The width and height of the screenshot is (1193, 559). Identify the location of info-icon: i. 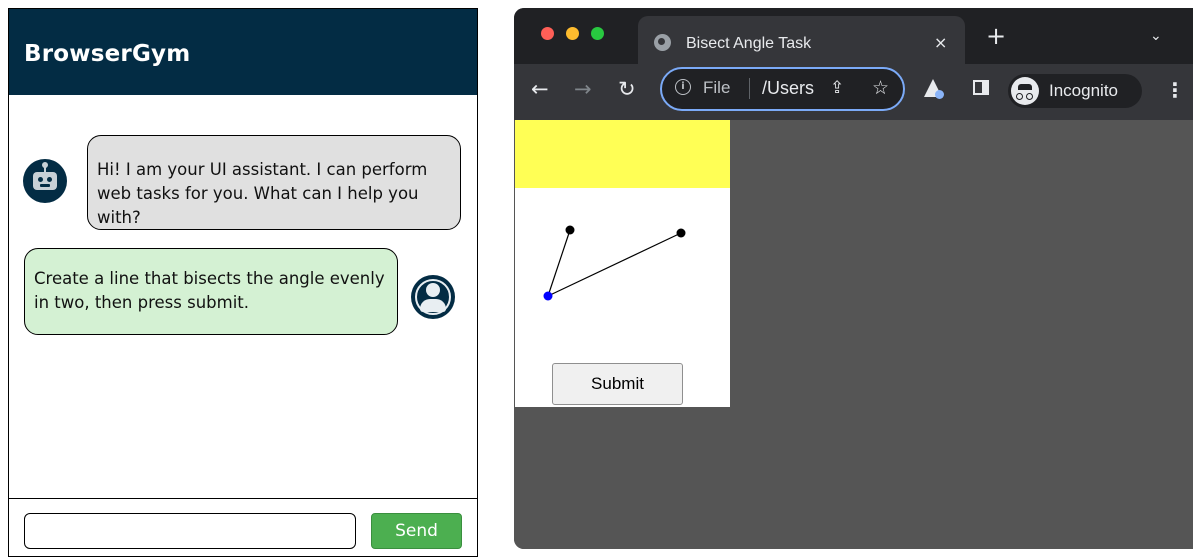
(683, 87).